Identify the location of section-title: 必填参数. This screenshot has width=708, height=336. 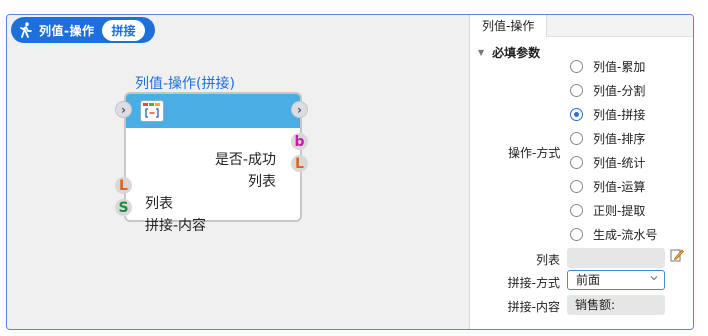
(516, 53).